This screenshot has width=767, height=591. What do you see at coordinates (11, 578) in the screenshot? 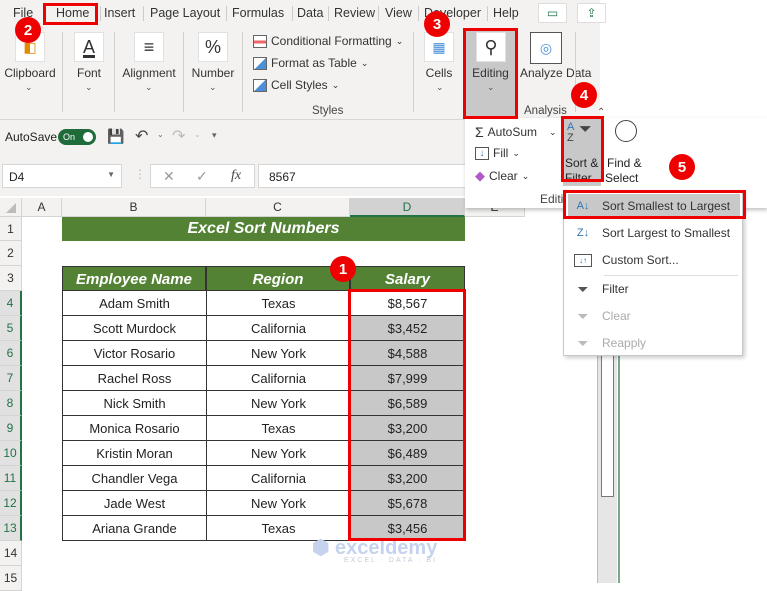
I see `row-header-15: 15` at bounding box center [11, 578].